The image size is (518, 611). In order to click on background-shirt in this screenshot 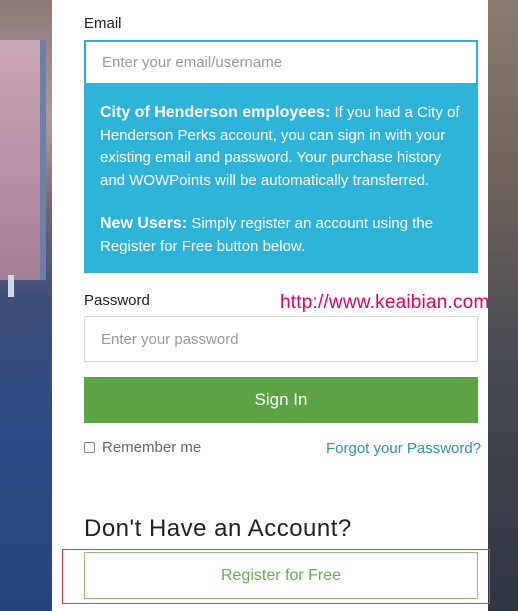, I will do `click(23, 160)`.